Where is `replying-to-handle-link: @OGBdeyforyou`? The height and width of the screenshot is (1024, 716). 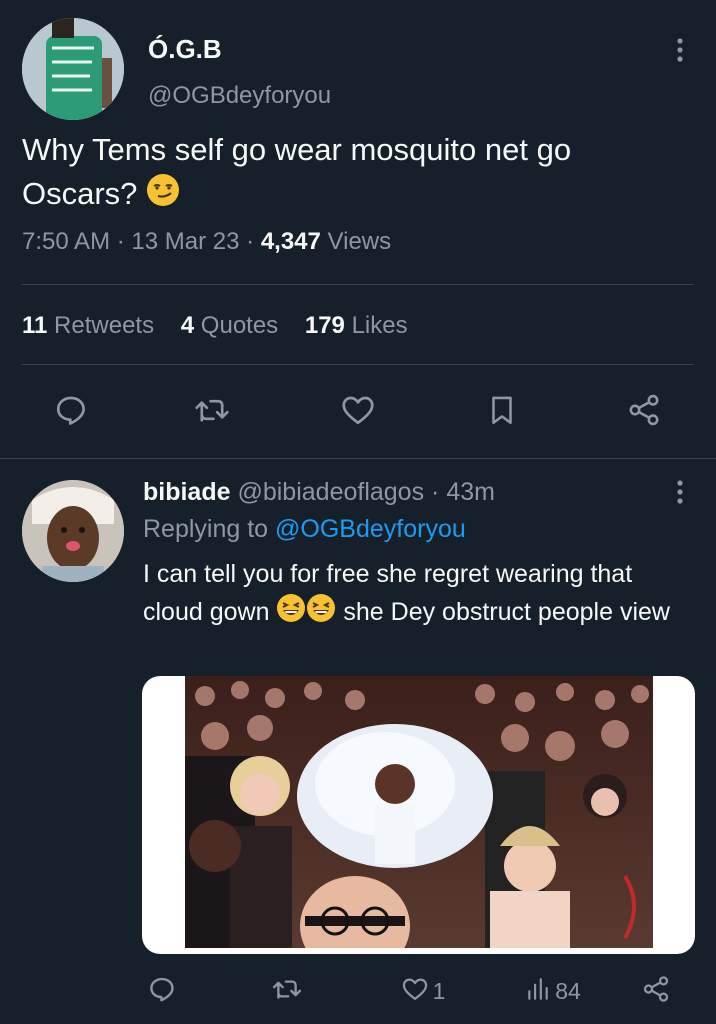
replying-to-handle-link: @OGBdeyforyou is located at coordinates (370, 529).